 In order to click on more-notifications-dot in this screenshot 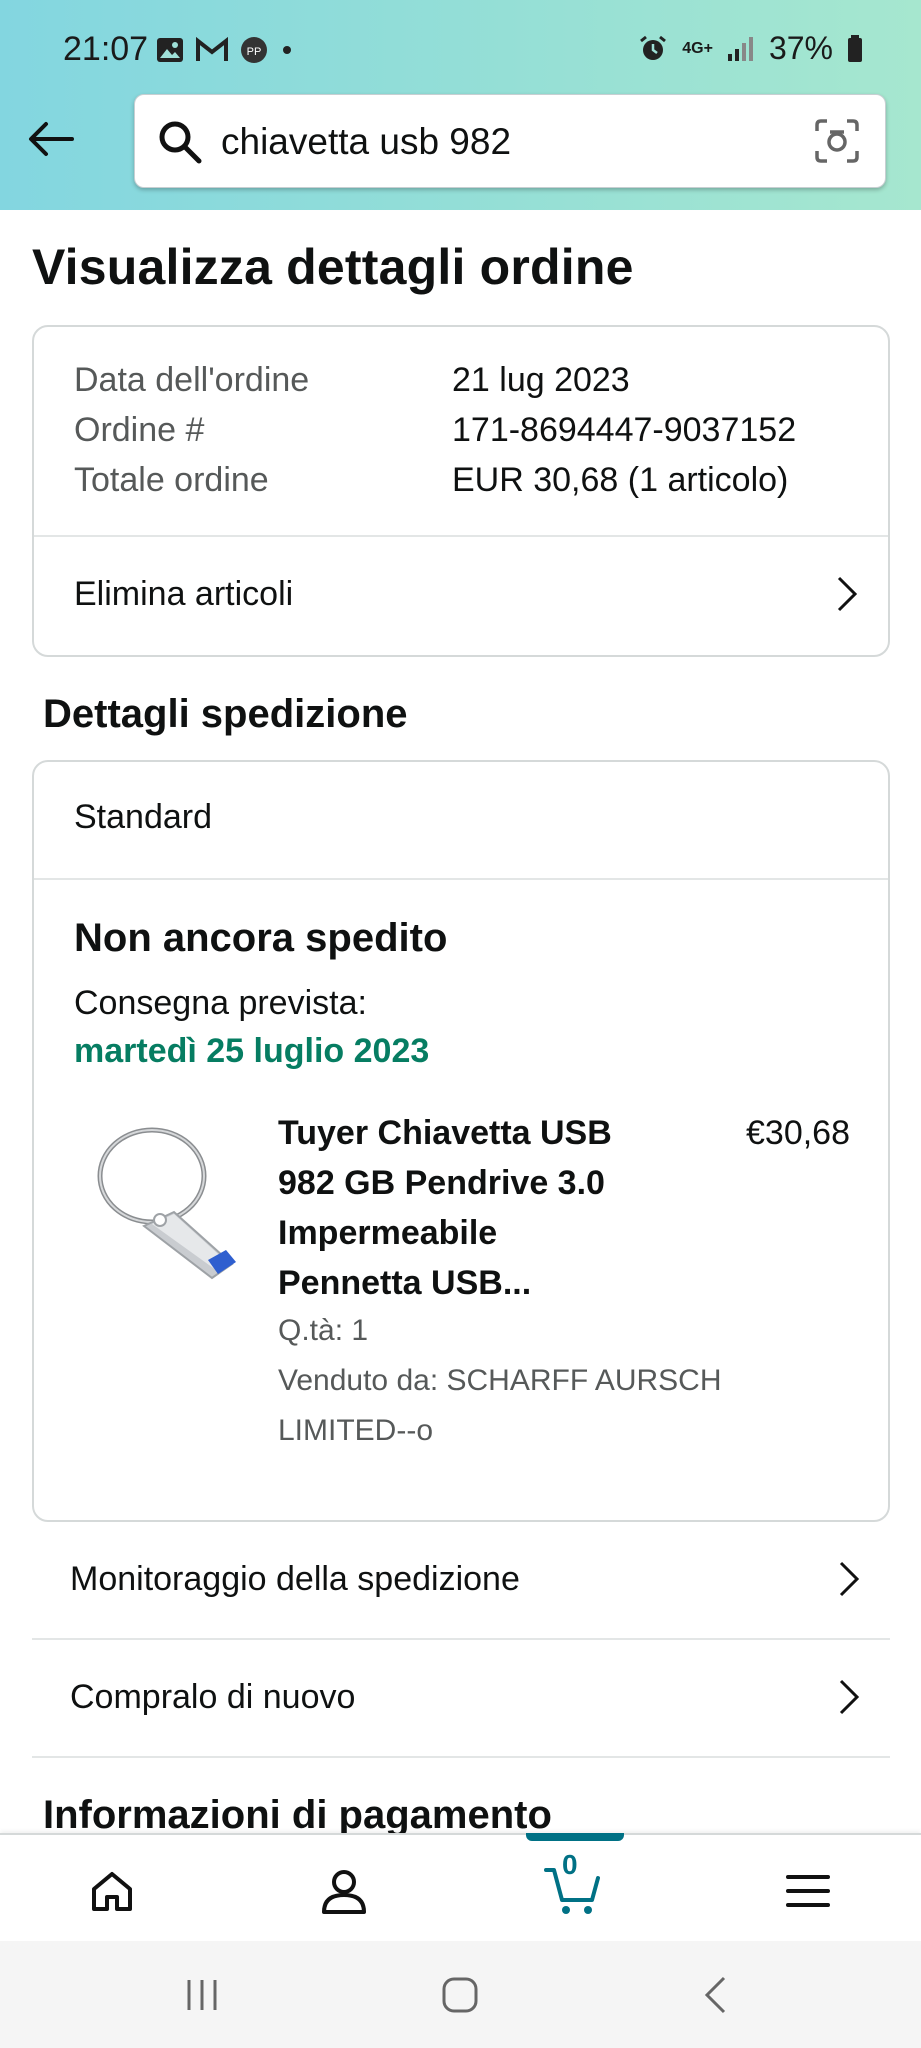, I will do `click(287, 50)`.